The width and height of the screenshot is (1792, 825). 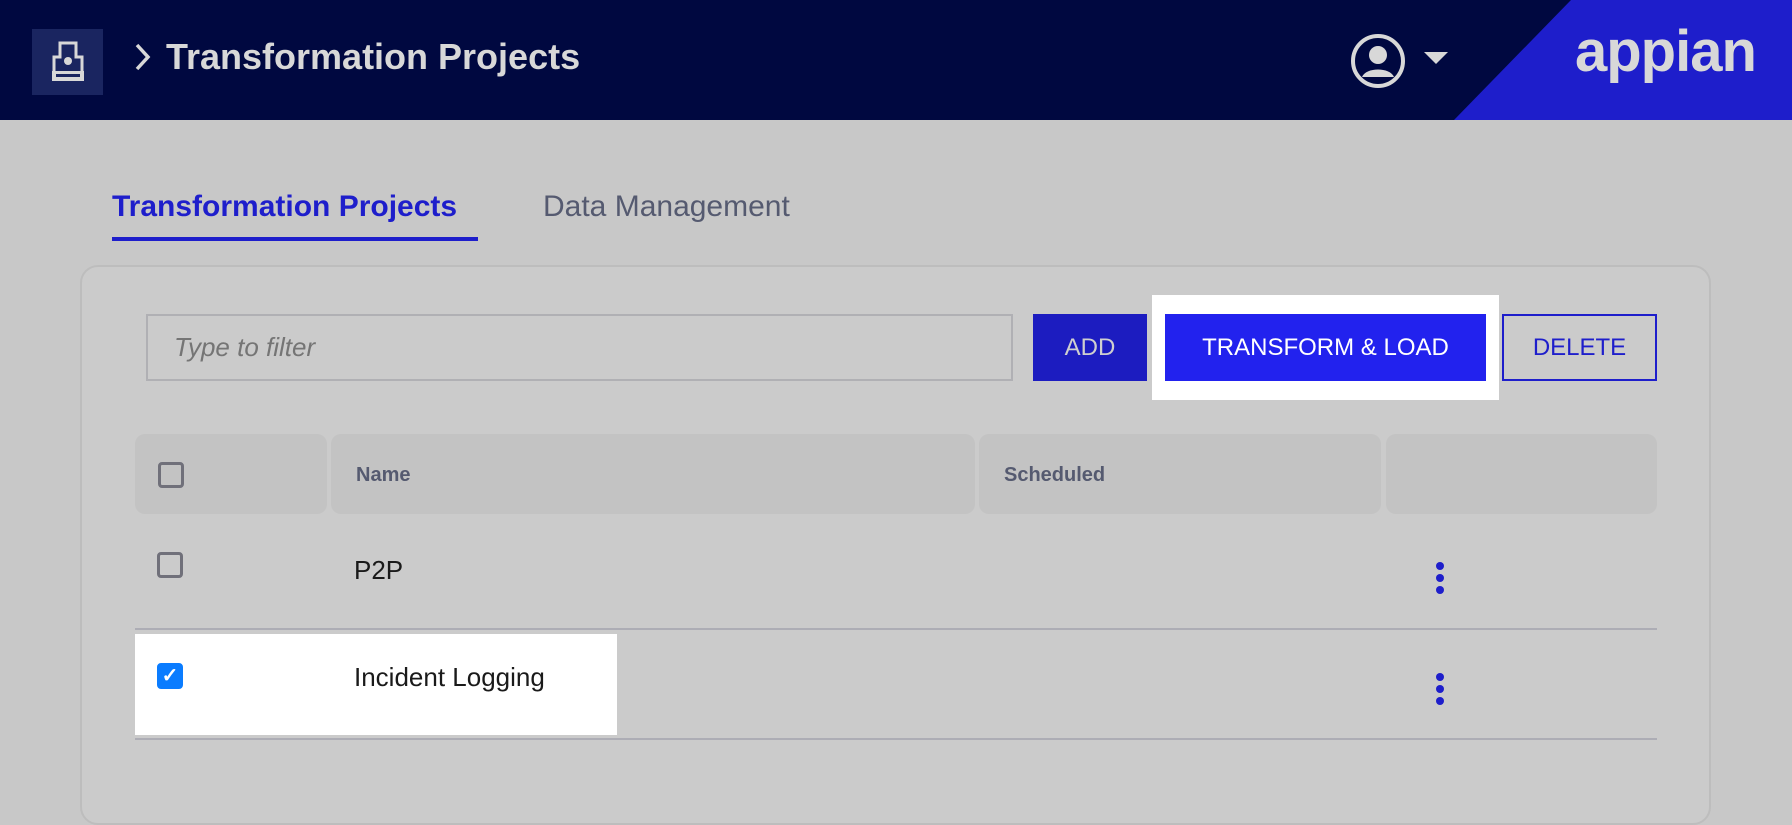 I want to click on app-logo-button, so click(x=67, y=62).